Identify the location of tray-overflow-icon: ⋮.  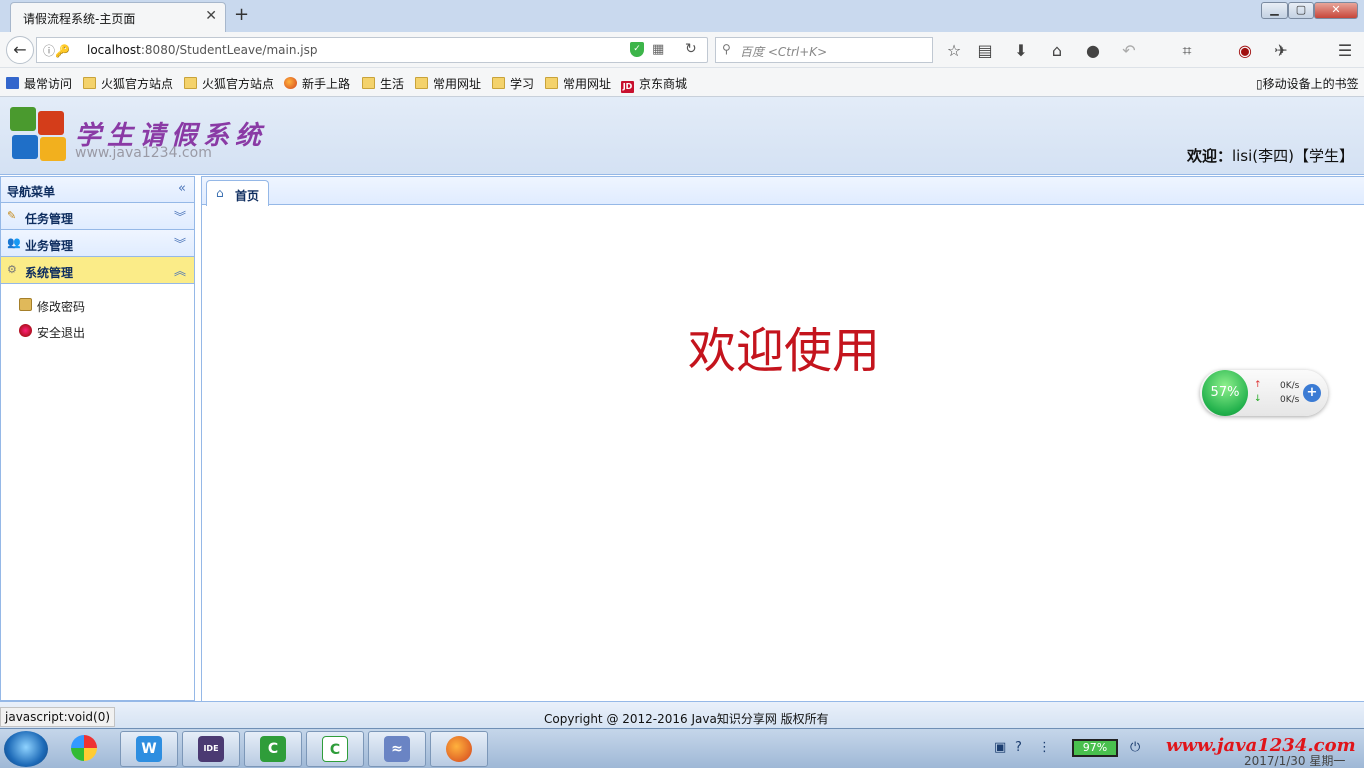
(1044, 747).